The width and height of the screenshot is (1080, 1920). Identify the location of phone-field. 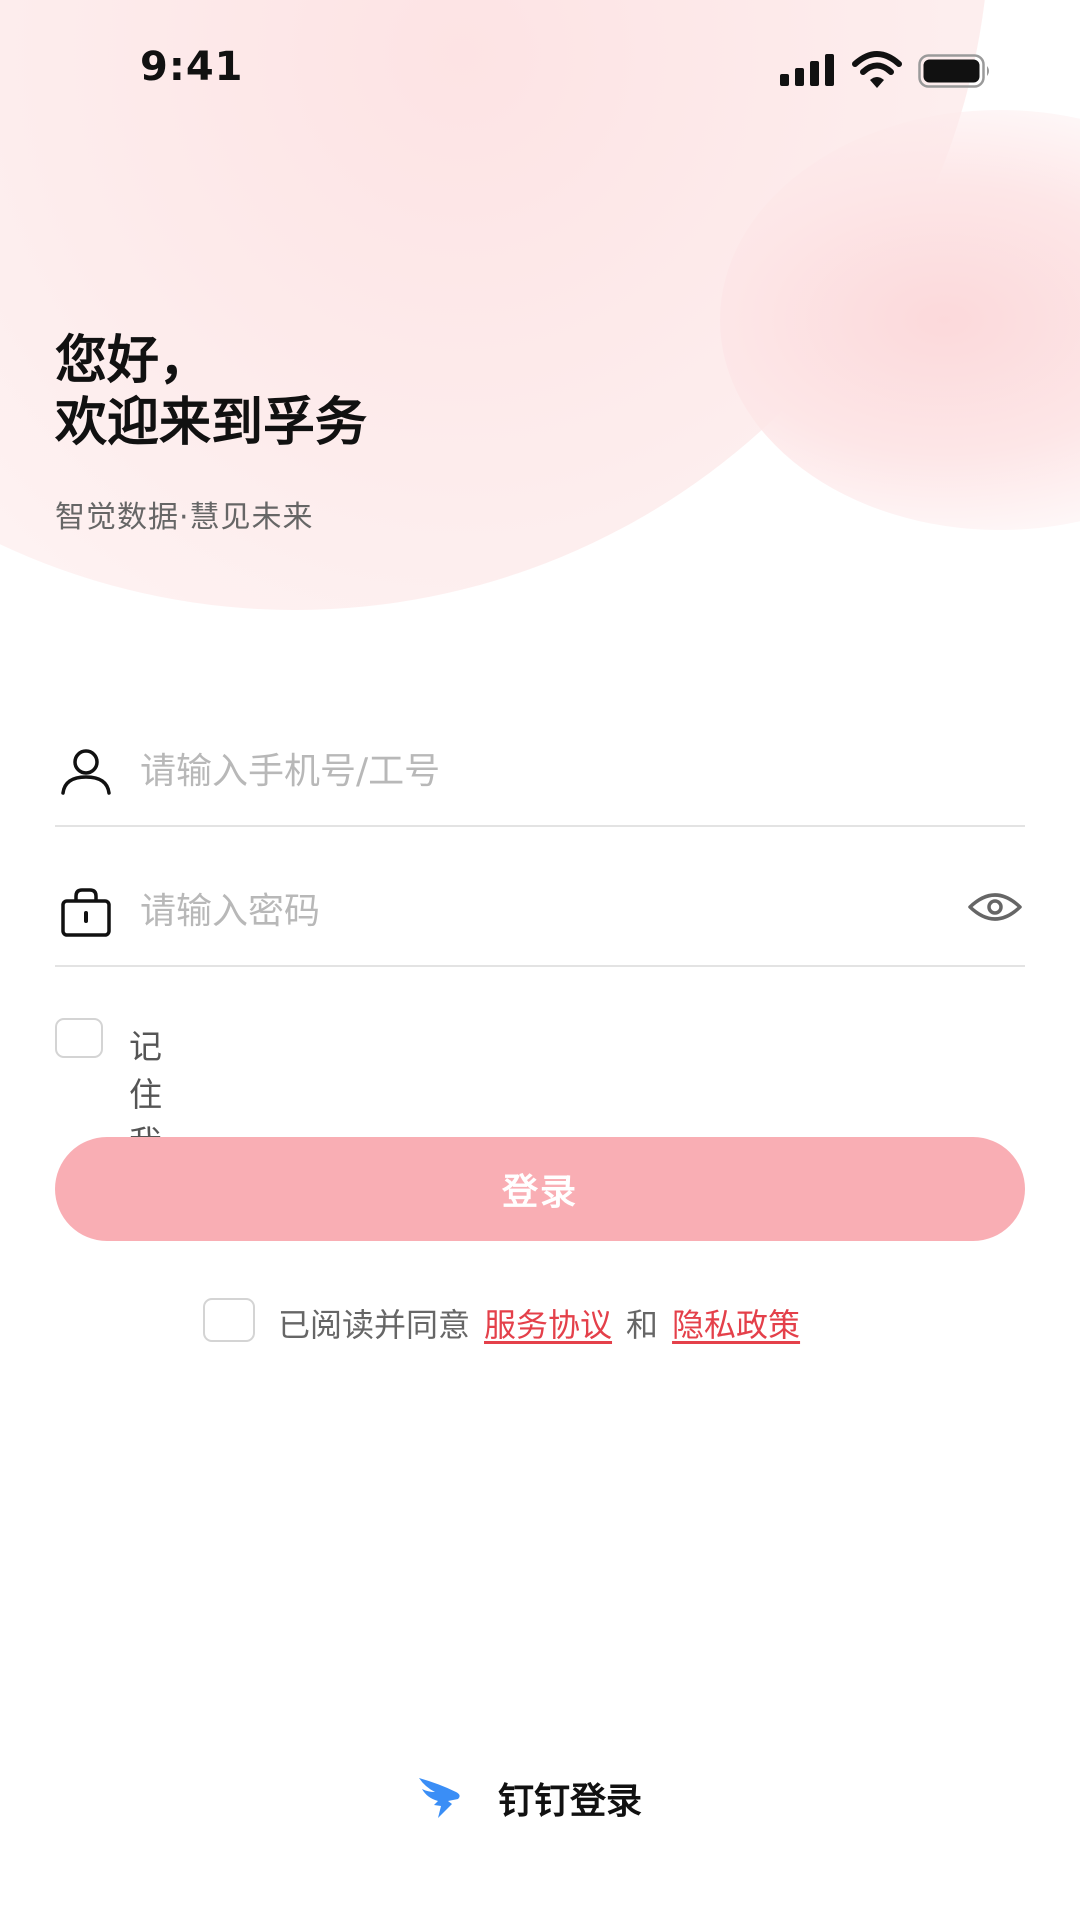
(540, 766).